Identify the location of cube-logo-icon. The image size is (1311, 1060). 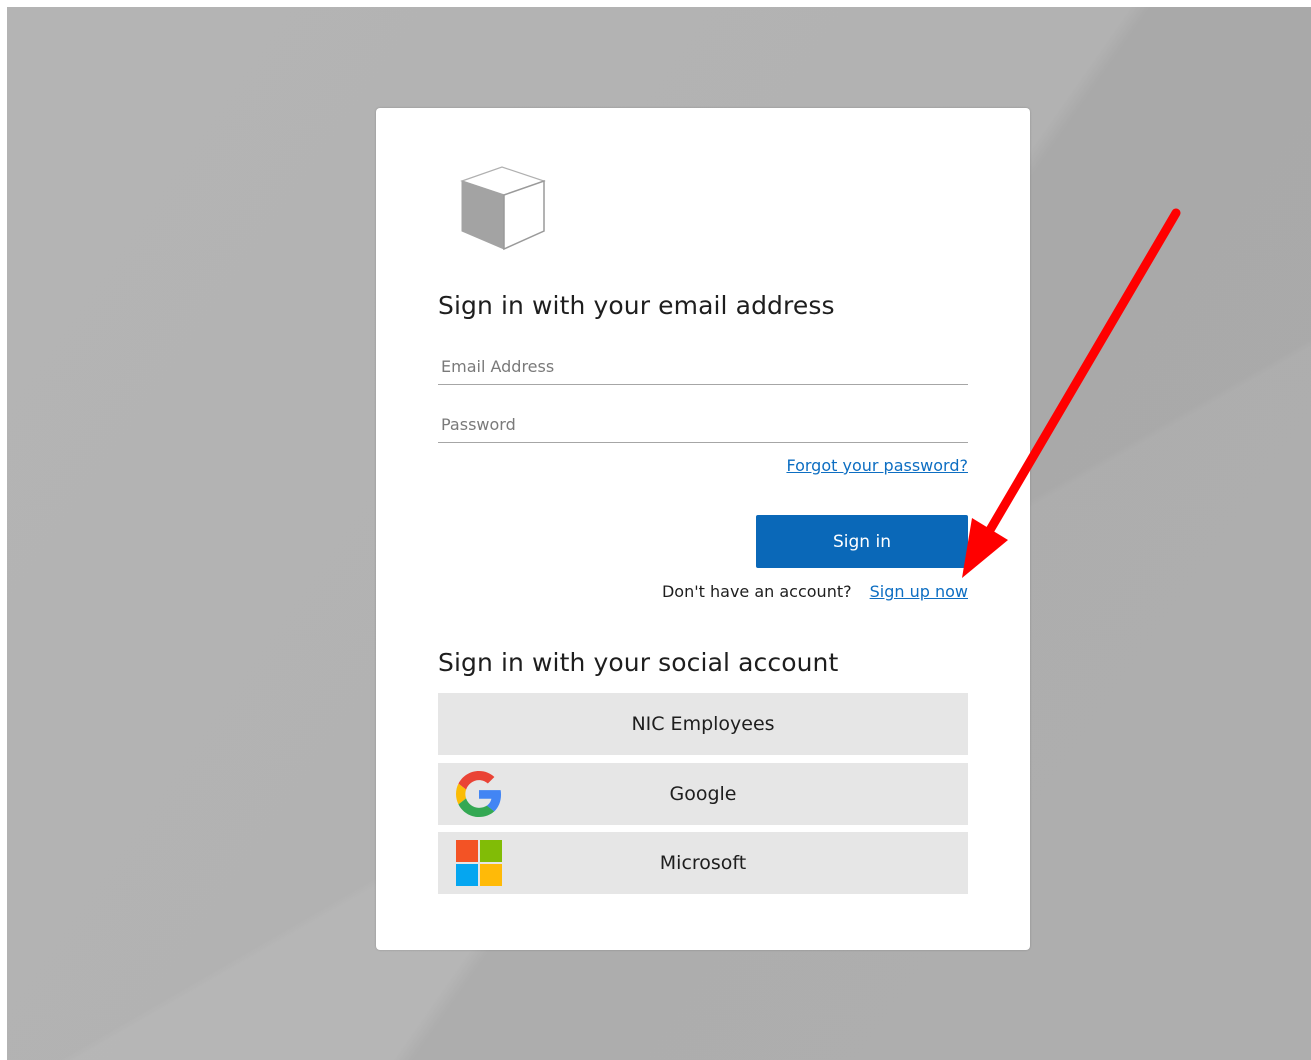
(503, 208).